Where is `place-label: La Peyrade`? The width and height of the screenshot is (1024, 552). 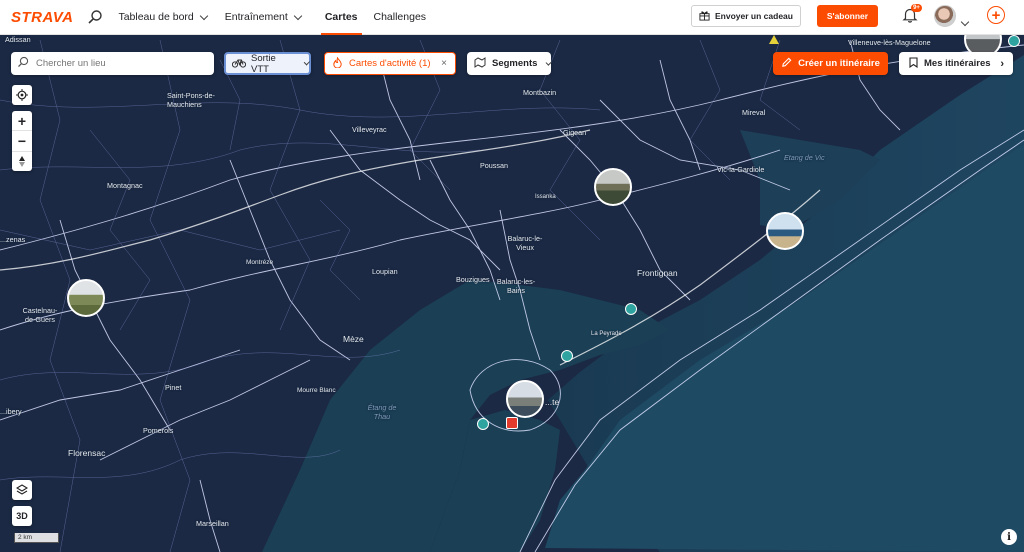
place-label: La Peyrade is located at coordinates (606, 334).